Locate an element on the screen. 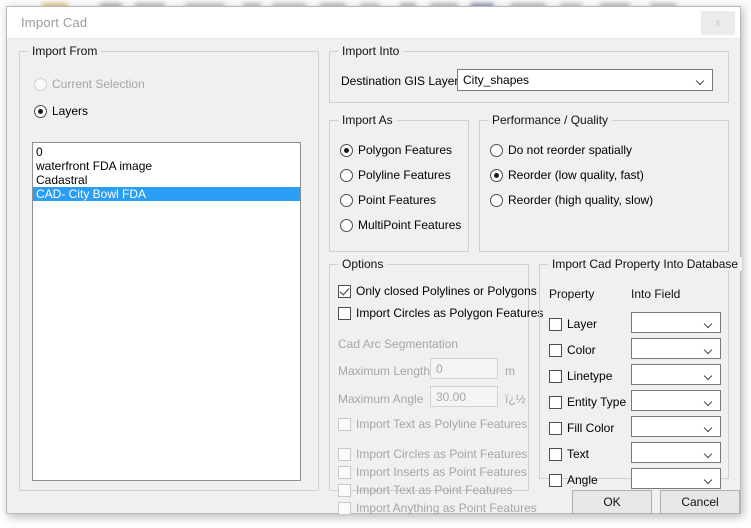  radio-layers: Layers is located at coordinates (61, 111).